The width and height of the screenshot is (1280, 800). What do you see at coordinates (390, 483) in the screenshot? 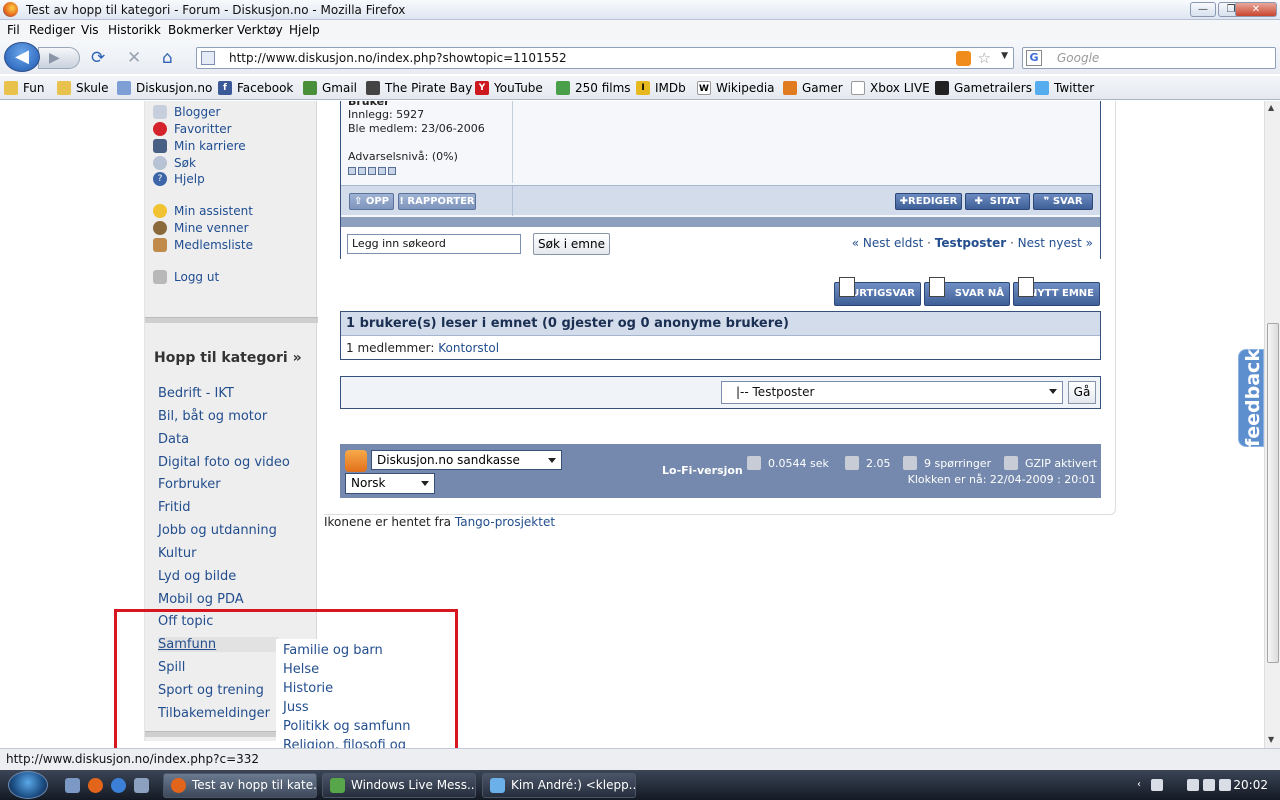
I see `language-select: Norsk` at bounding box center [390, 483].